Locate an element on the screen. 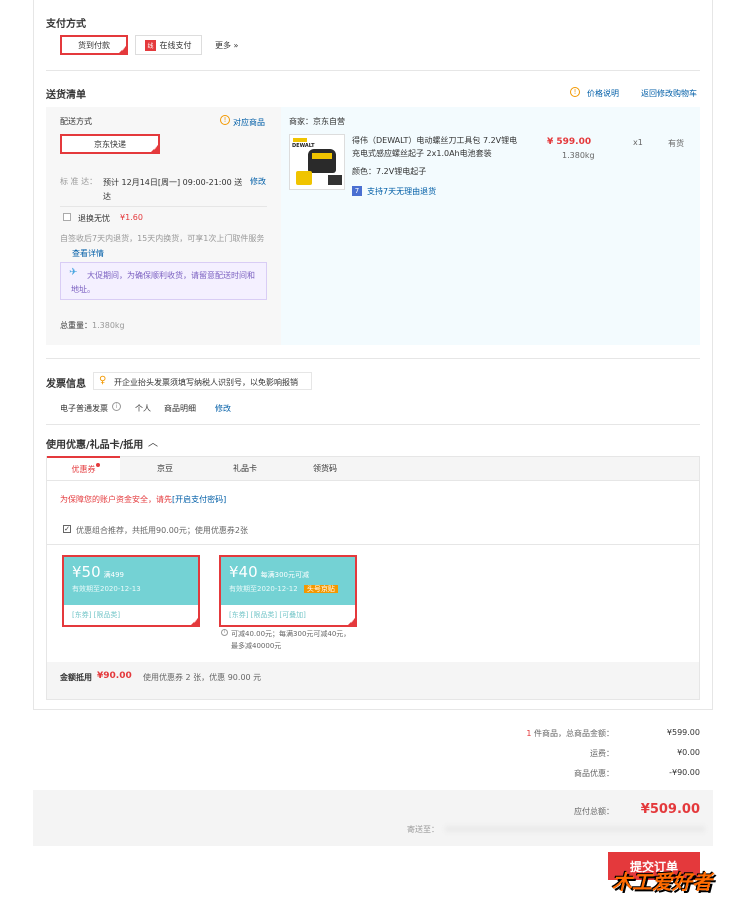  worry-free-checkbox is located at coordinates (67, 217).